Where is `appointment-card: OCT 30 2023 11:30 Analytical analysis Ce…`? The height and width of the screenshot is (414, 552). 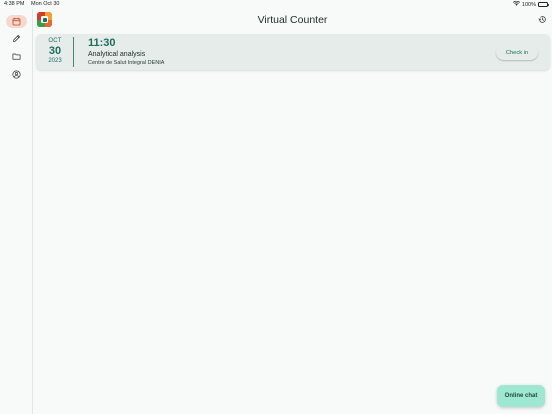
appointment-card: OCT 30 2023 11:30 Analytical analysis Ce… is located at coordinates (293, 52).